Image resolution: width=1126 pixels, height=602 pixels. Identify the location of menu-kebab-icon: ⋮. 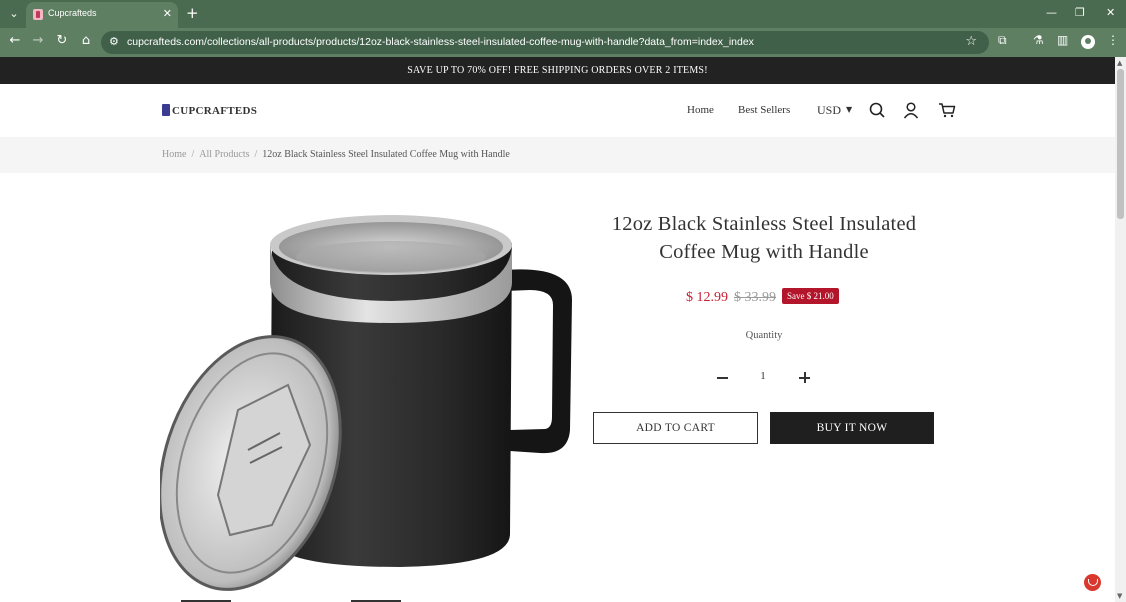
(1113, 40).